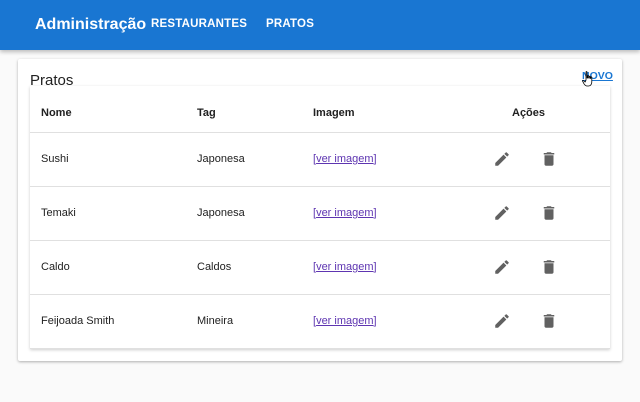  Describe the element at coordinates (206, 113) in the screenshot. I see `header-tag: Tag` at that location.